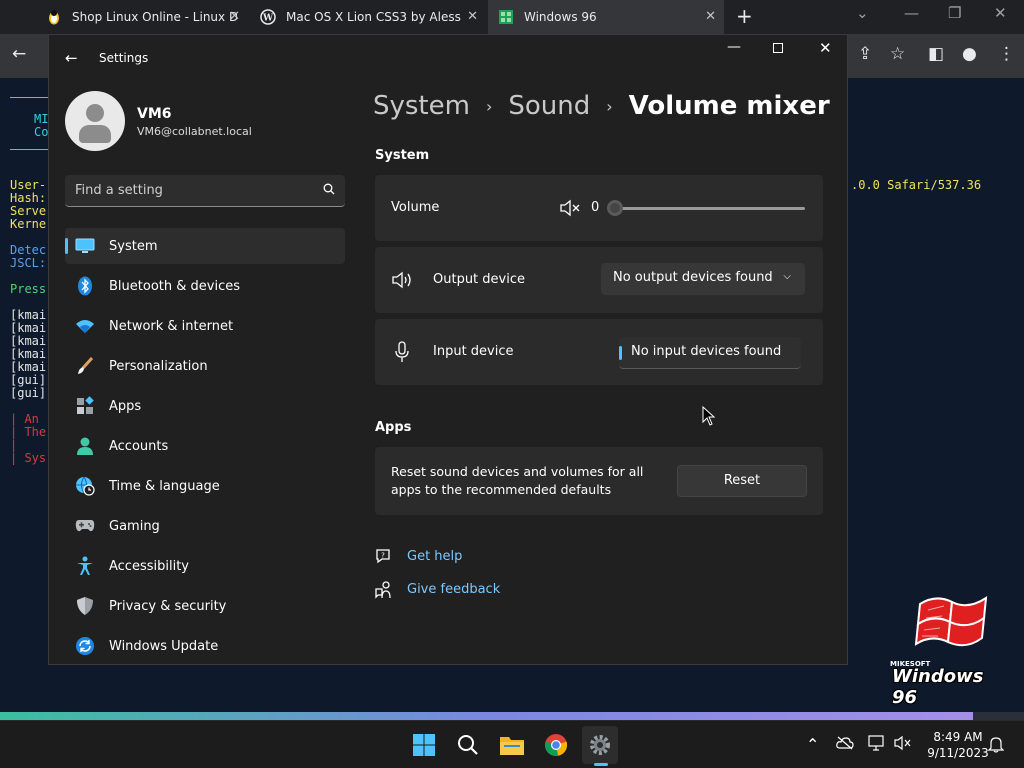 The height and width of the screenshot is (768, 1024). What do you see at coordinates (599, 208) in the screenshot?
I see `volume-card: Volume 0` at bounding box center [599, 208].